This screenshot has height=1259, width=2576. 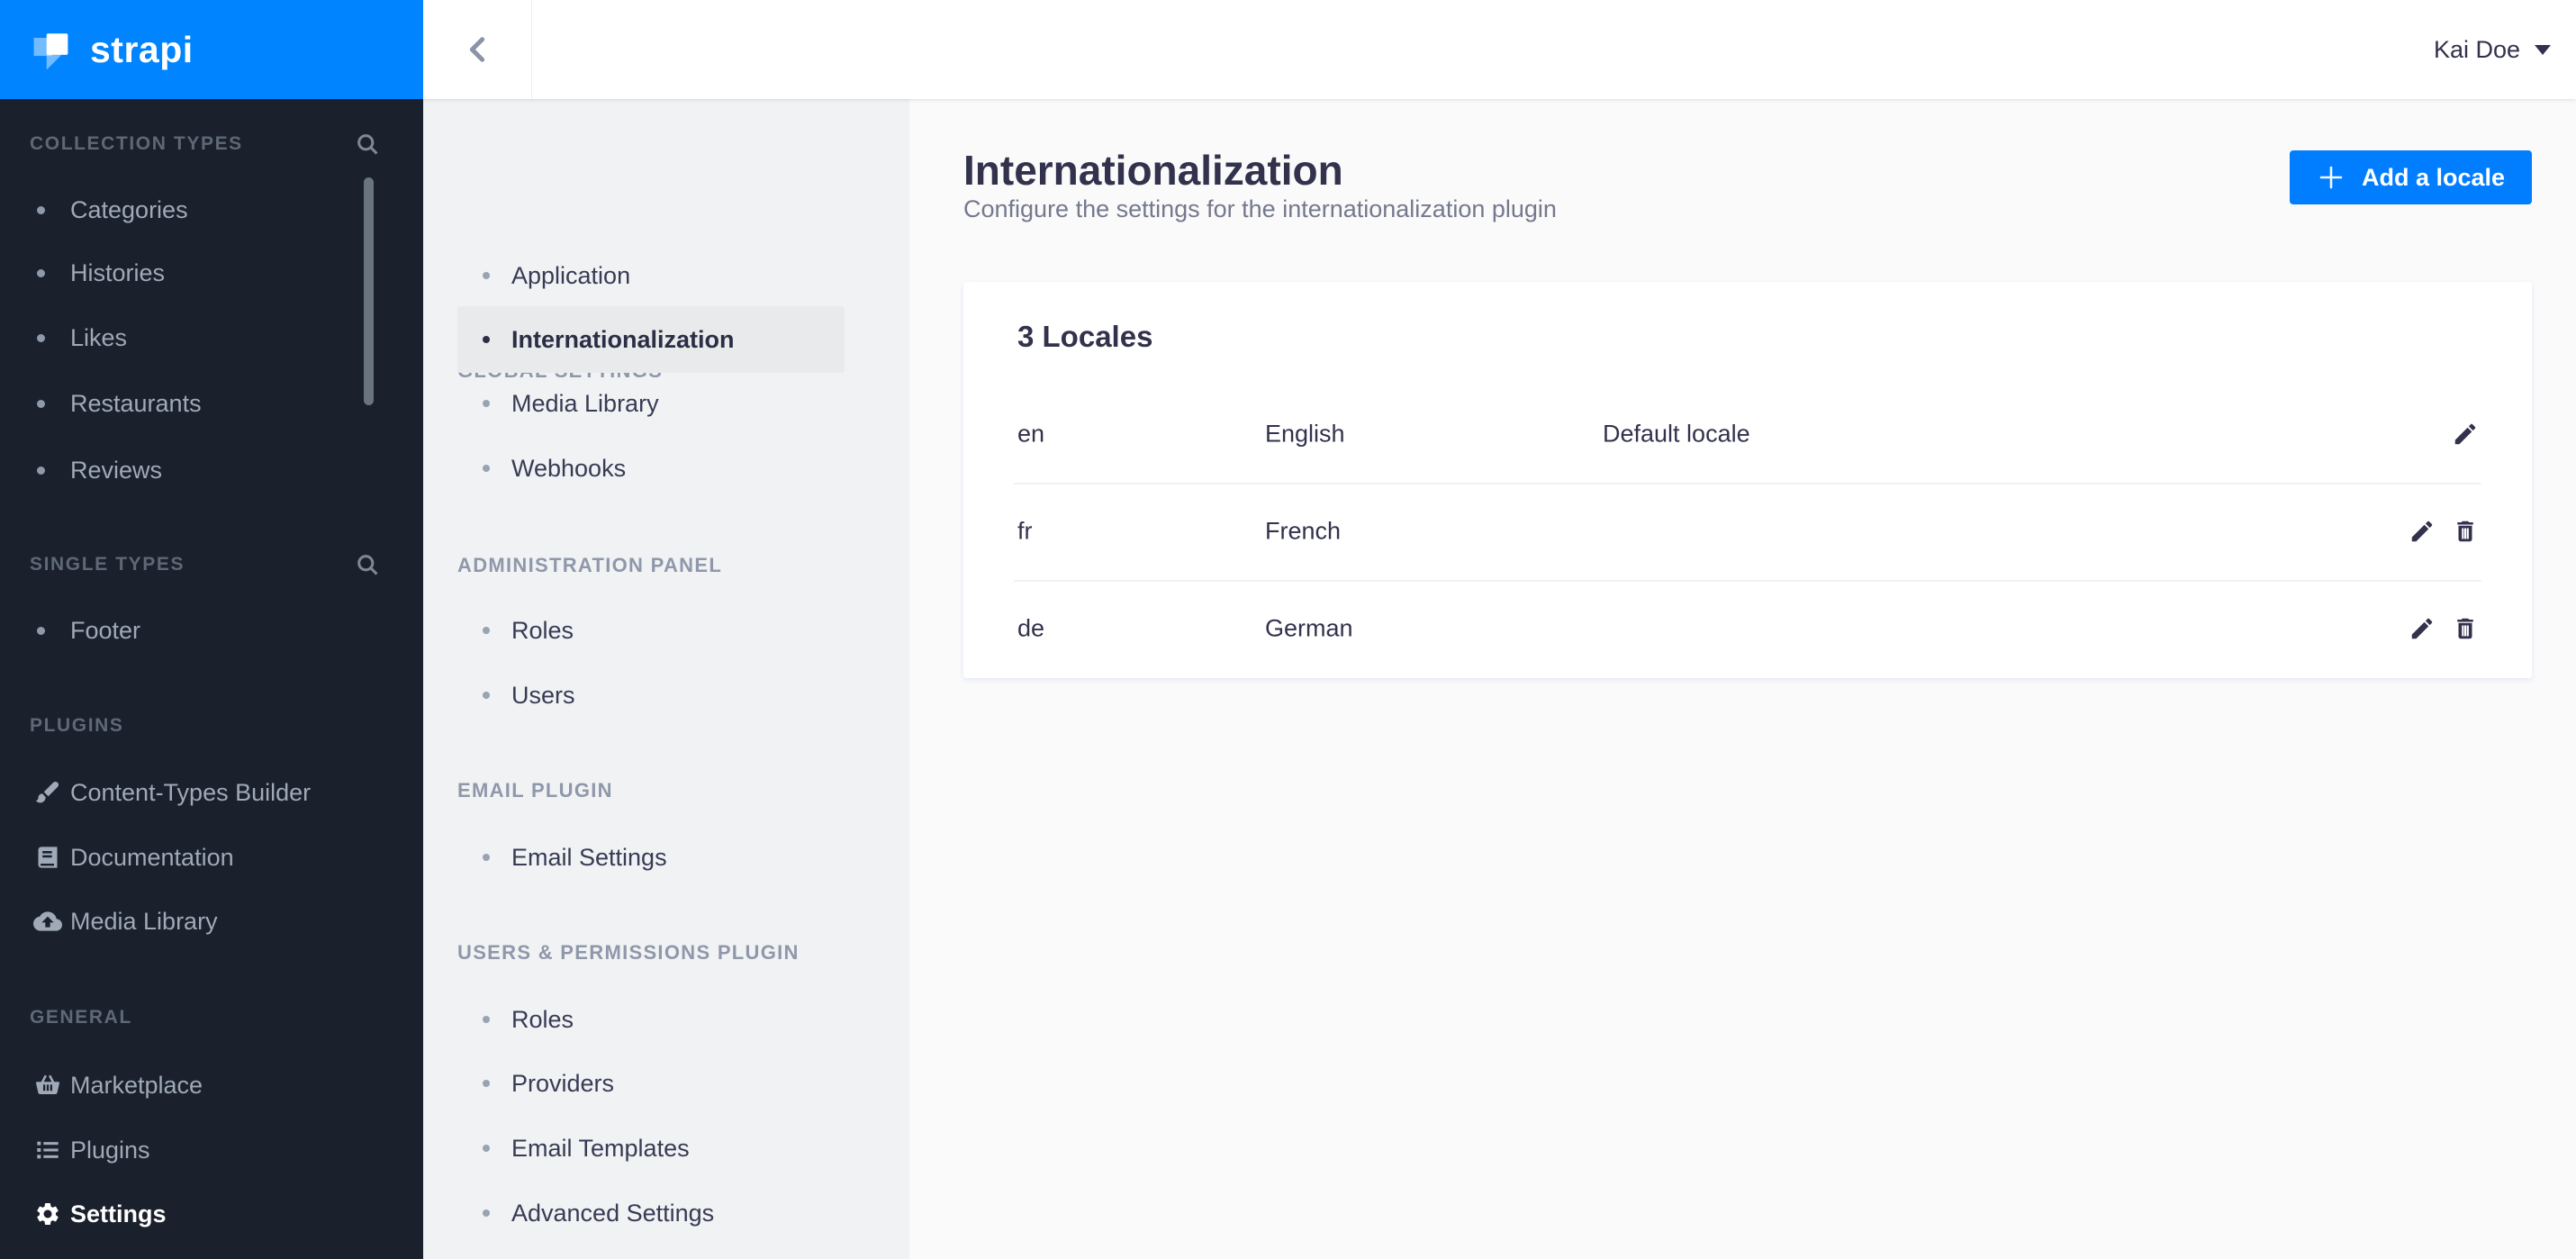 I want to click on section-header-single-types: SINGLE TYPES, so click(x=107, y=564).